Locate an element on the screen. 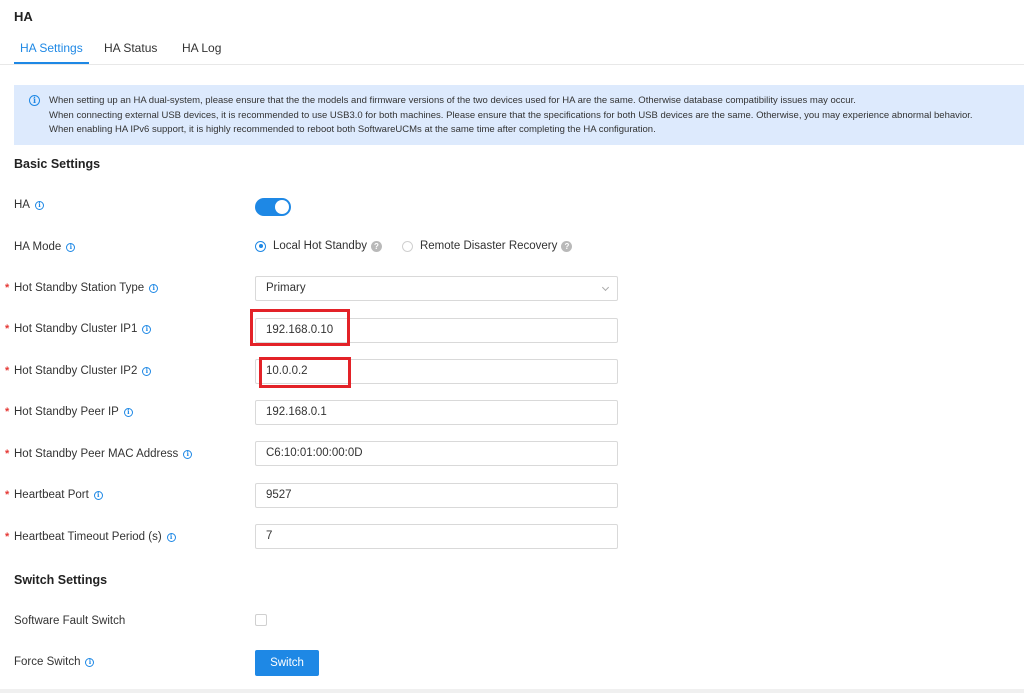 The height and width of the screenshot is (693, 1024). heartbeat-timeout-label-text: Heartbeat Timeout Period (s) is located at coordinates (88, 537).